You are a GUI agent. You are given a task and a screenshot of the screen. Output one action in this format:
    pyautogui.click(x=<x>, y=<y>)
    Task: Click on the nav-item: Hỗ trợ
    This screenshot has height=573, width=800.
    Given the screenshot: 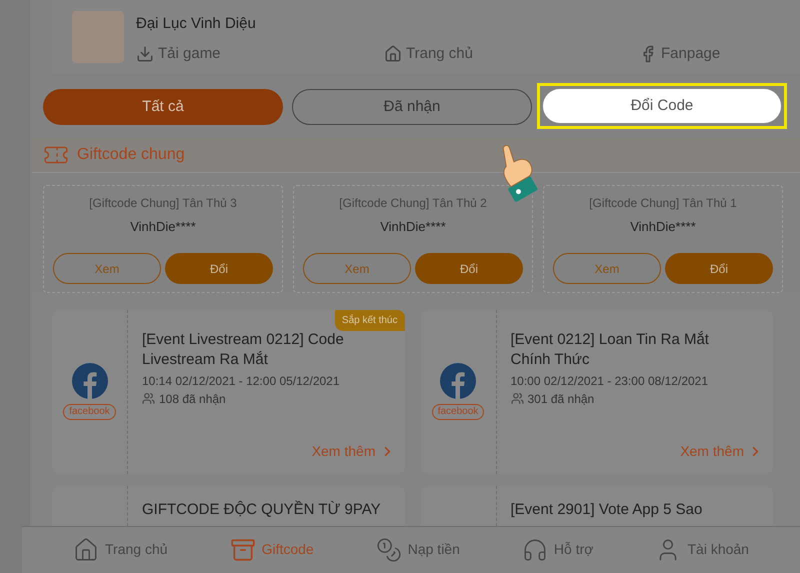 What is the action you would take?
    pyautogui.click(x=558, y=549)
    